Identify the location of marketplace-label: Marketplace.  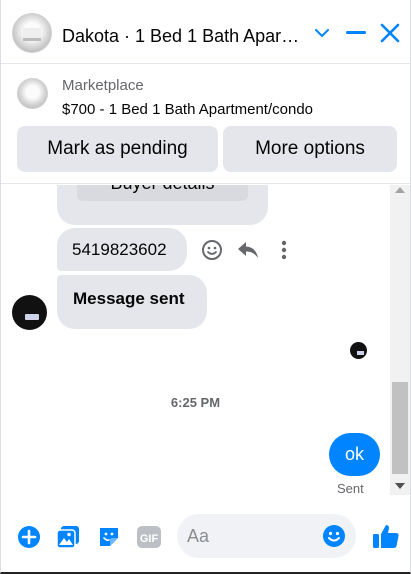
(103, 85).